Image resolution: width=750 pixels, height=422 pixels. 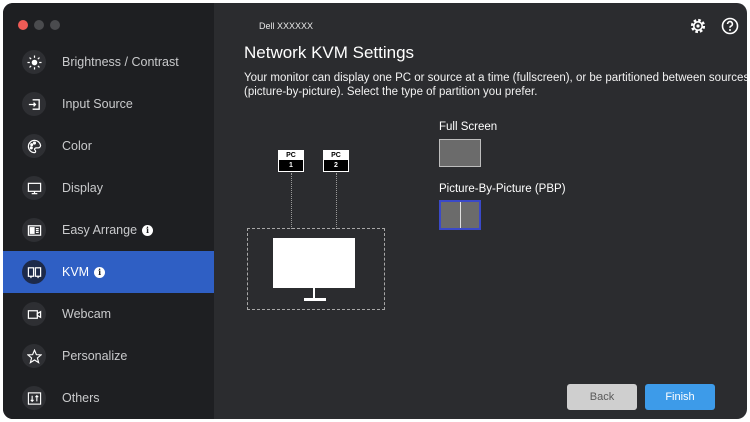 I want to click on palette-icon, so click(x=34, y=146).